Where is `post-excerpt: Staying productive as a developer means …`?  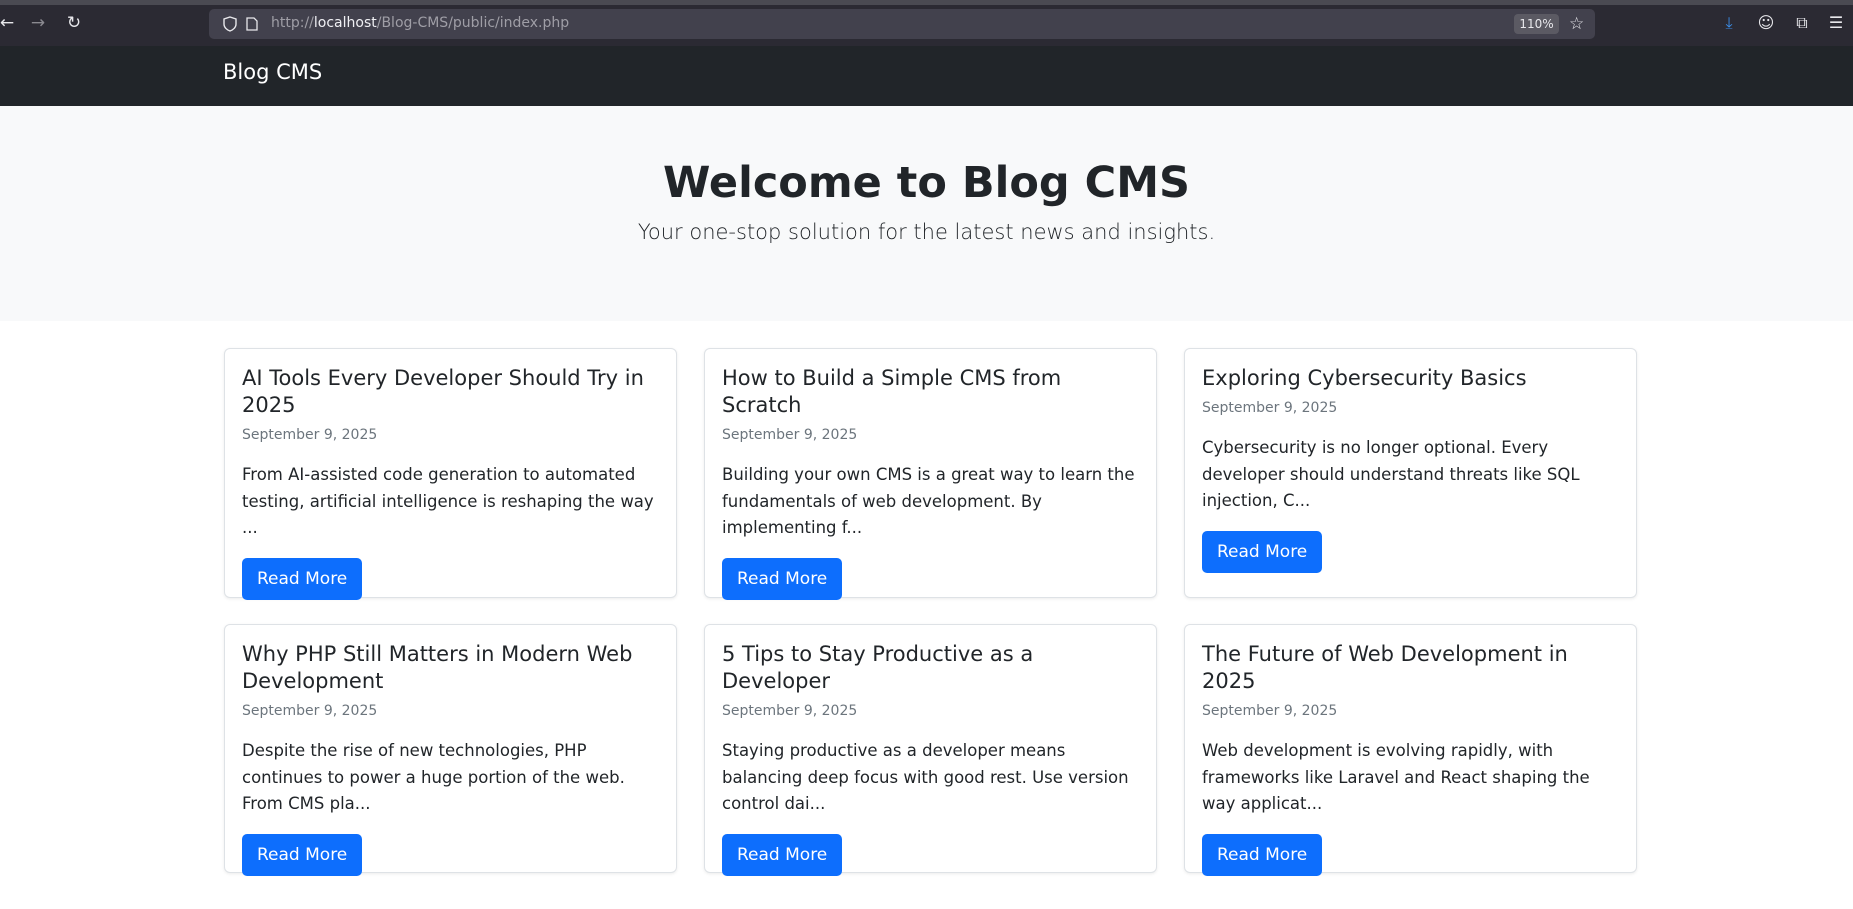 post-excerpt: Staying productive as a developer means … is located at coordinates (925, 777).